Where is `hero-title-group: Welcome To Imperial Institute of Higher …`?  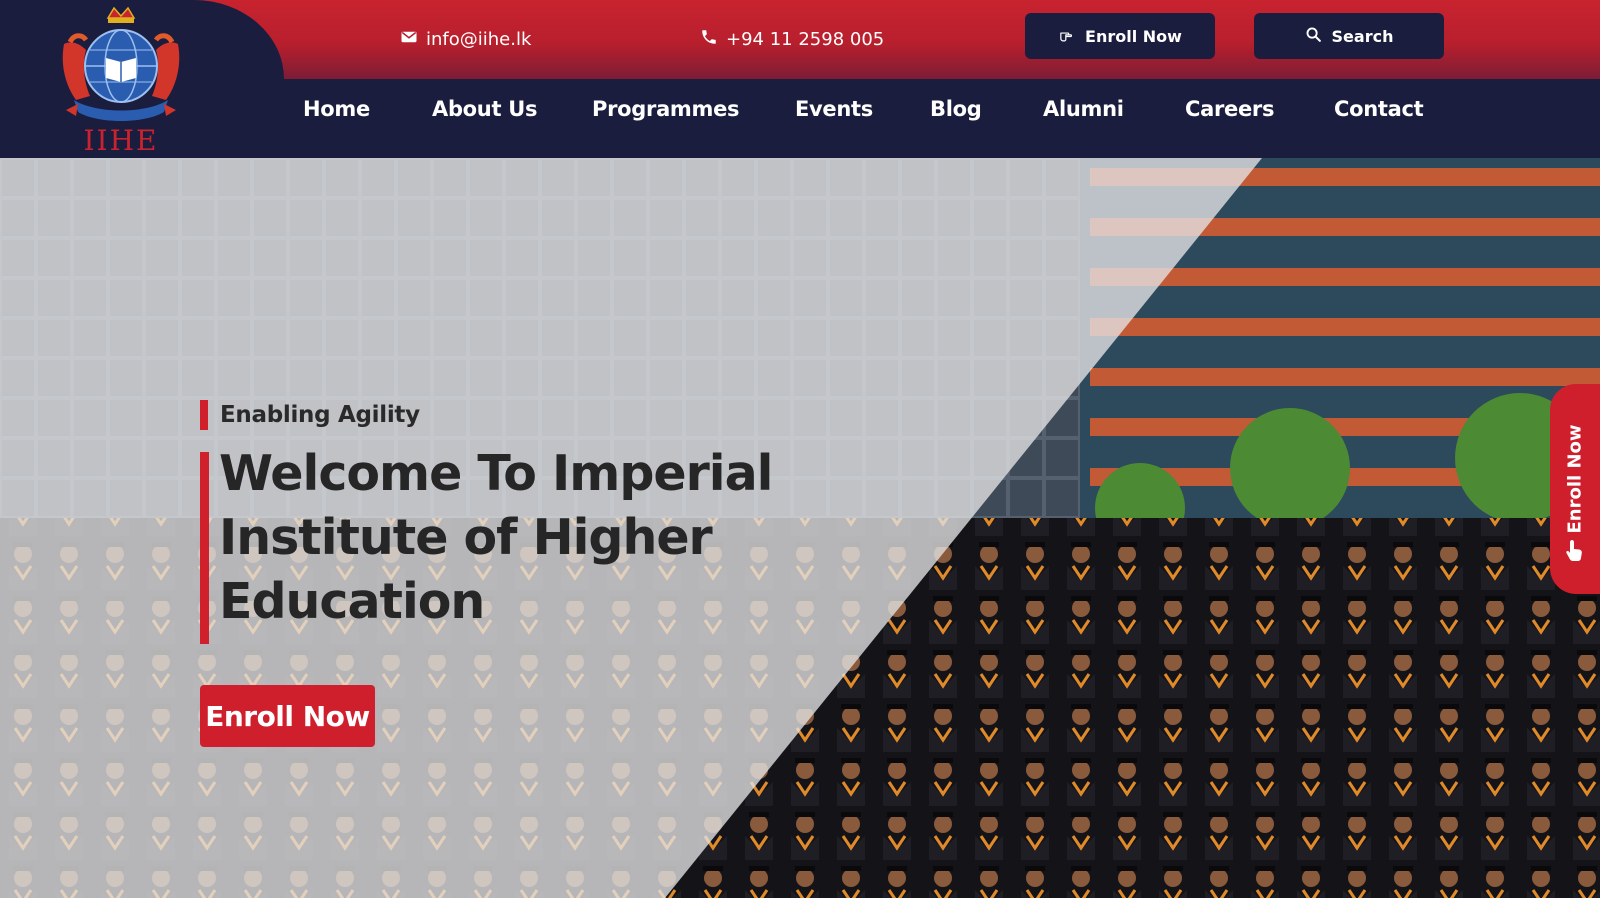
hero-title-group: Welcome To Imperial Institute of Higher … is located at coordinates (519, 544).